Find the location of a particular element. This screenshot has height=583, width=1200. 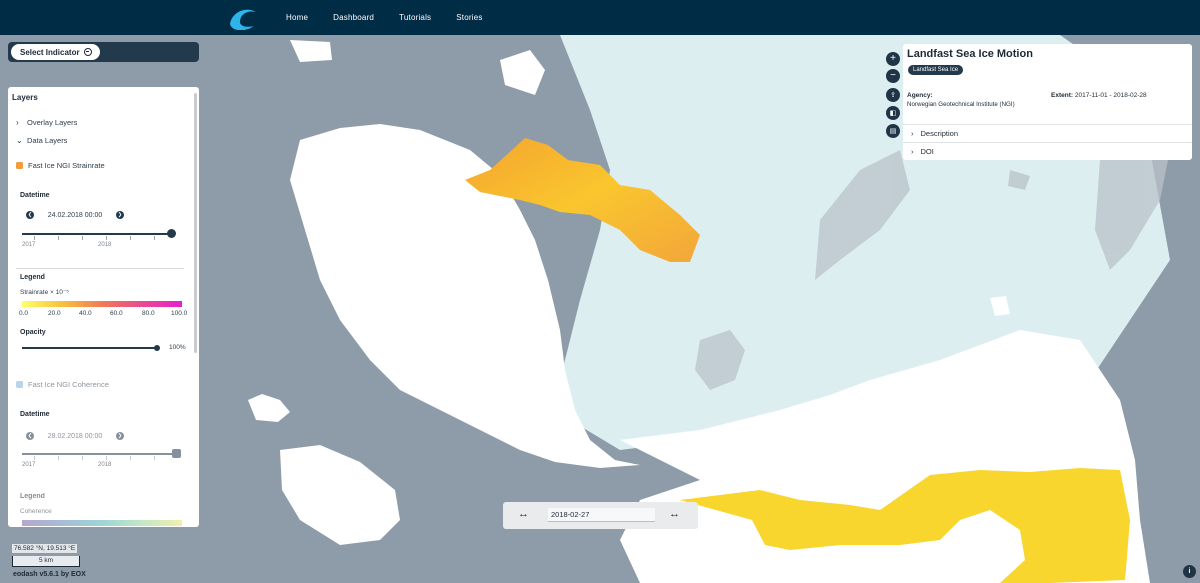

time-control: ↔ 2018-02-27 ↔ is located at coordinates (600, 515).